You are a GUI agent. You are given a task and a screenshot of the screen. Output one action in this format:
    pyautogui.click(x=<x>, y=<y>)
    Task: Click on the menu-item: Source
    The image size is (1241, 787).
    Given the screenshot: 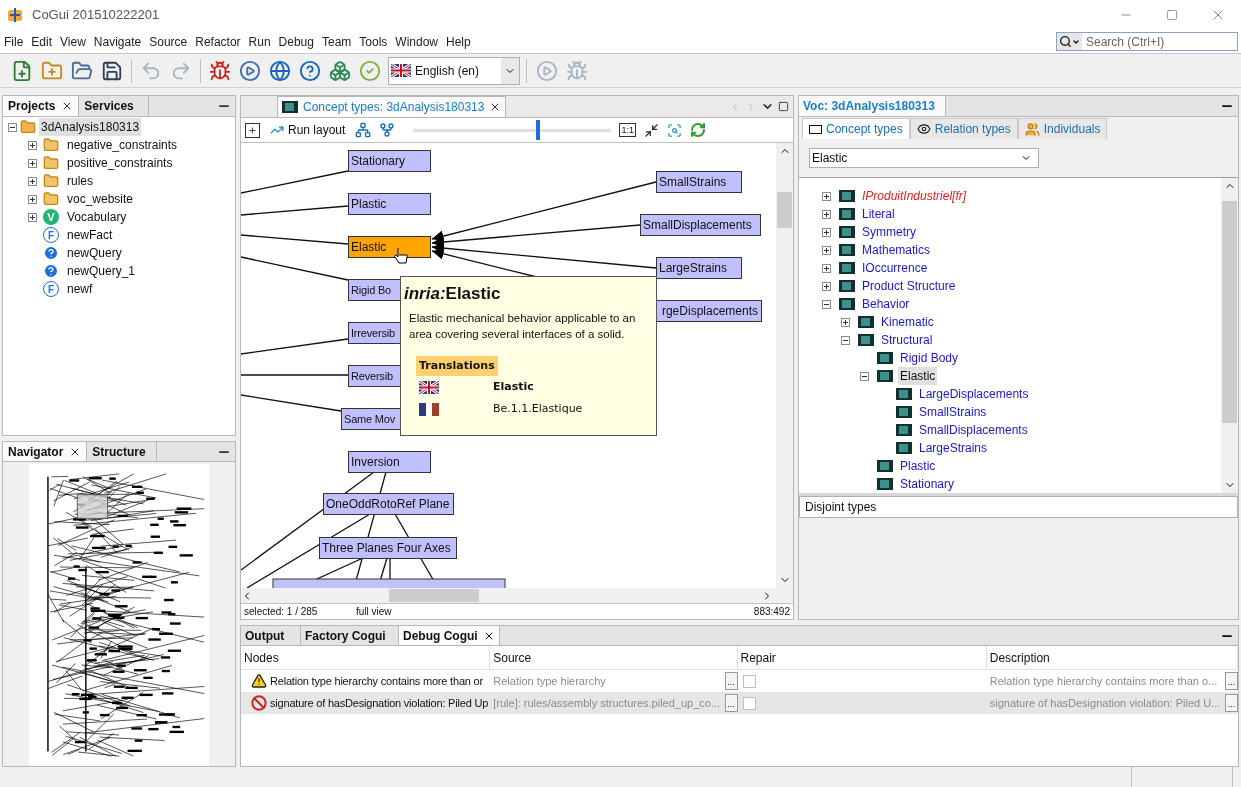 What is the action you would take?
    pyautogui.click(x=168, y=41)
    